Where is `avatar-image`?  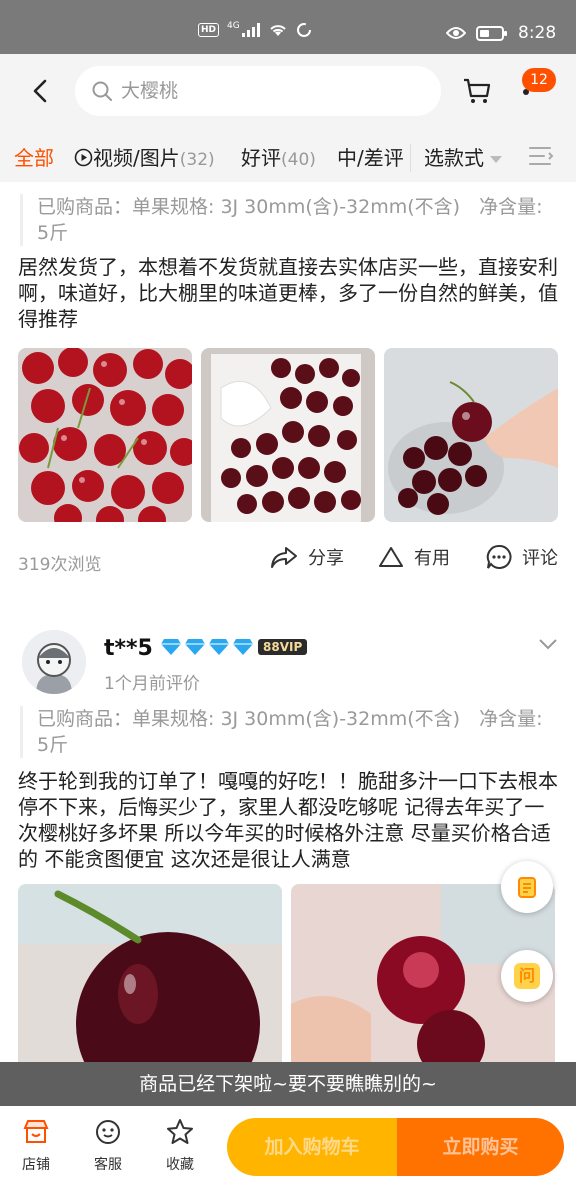 avatar-image is located at coordinates (54, 662).